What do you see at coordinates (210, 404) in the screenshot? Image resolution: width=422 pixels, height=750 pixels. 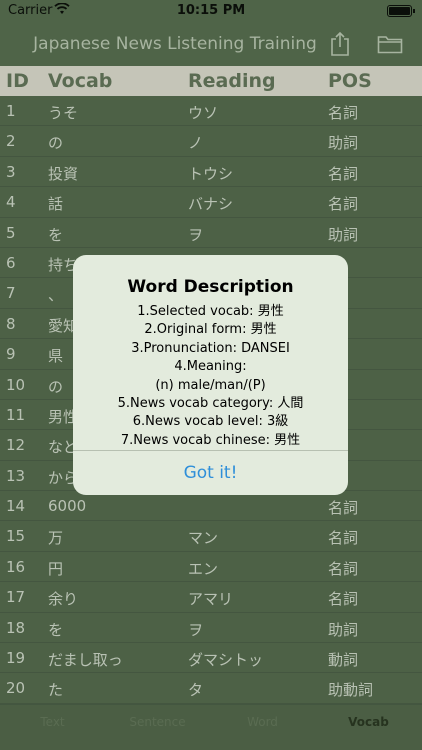 I see `alert-line: 5.News vocab category: 人間` at bounding box center [210, 404].